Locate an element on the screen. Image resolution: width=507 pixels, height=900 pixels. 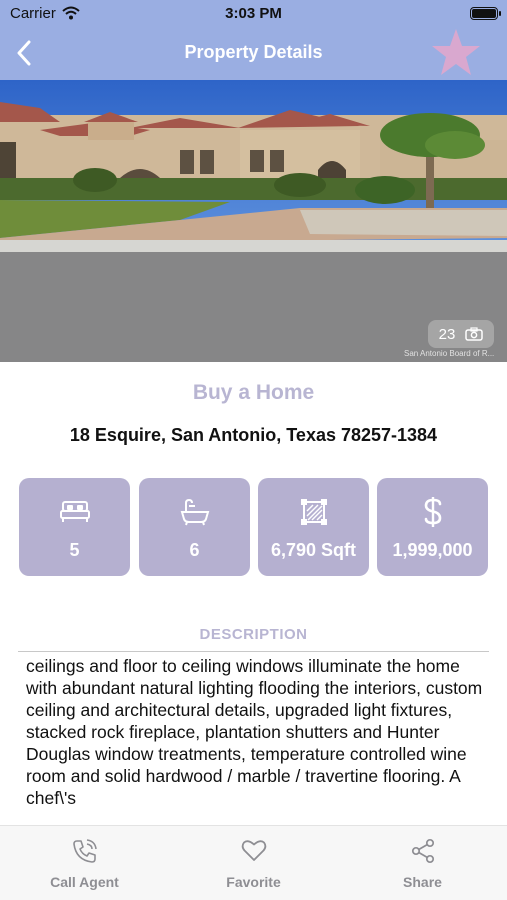
tab-favorite: Favorite is located at coordinates (253, 863).